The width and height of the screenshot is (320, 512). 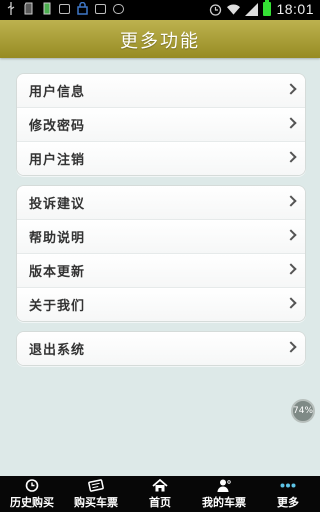 I want to click on status-time: 18:01, so click(x=295, y=9).